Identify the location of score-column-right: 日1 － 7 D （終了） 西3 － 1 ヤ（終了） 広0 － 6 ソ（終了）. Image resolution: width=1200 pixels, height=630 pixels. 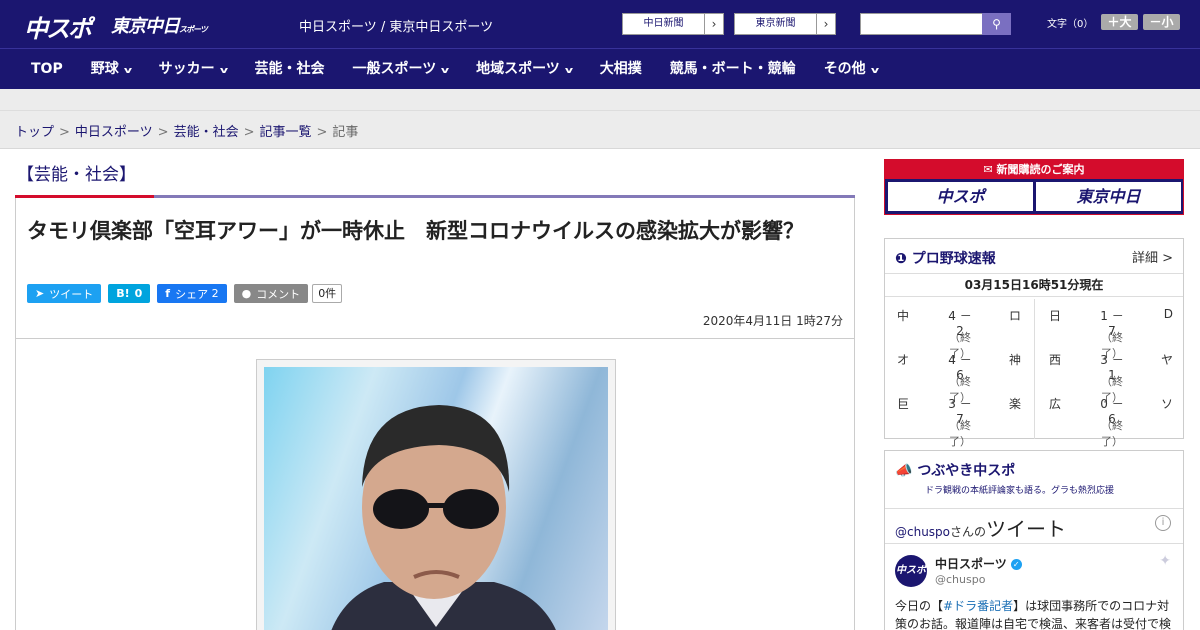
(1112, 373).